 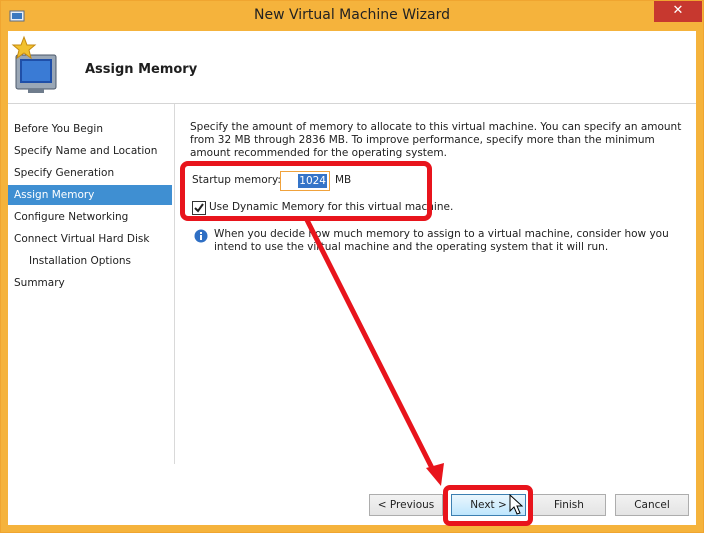 What do you see at coordinates (374, 351) in the screenshot?
I see `annotation-arrow` at bounding box center [374, 351].